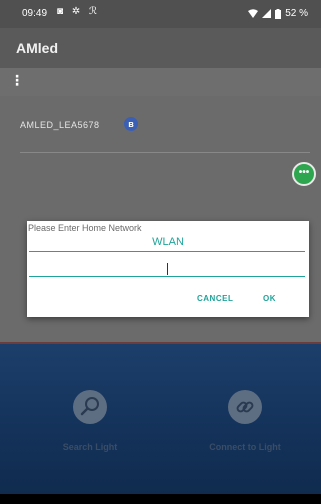 The width and height of the screenshot is (321, 504). Describe the element at coordinates (245, 447) in the screenshot. I see `connect-light-label: Connect to Light` at that location.